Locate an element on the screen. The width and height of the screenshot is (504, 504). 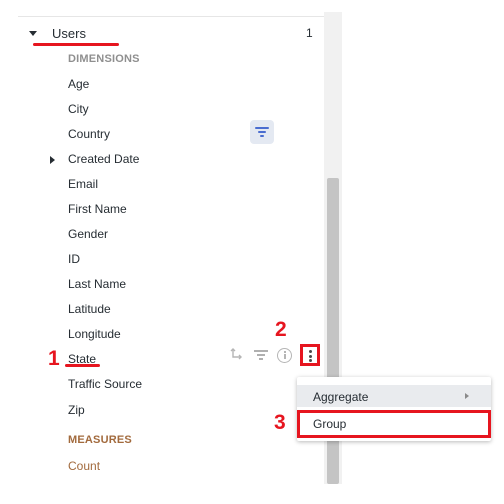
caret-down-icon is located at coordinates (33, 33).